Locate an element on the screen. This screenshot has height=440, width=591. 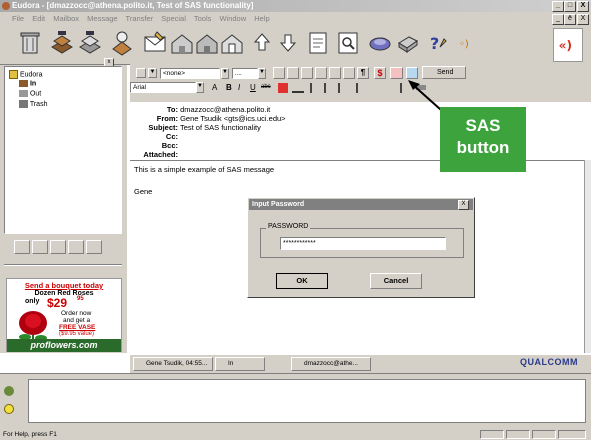
attach-file-button is located at coordinates (318, 43).